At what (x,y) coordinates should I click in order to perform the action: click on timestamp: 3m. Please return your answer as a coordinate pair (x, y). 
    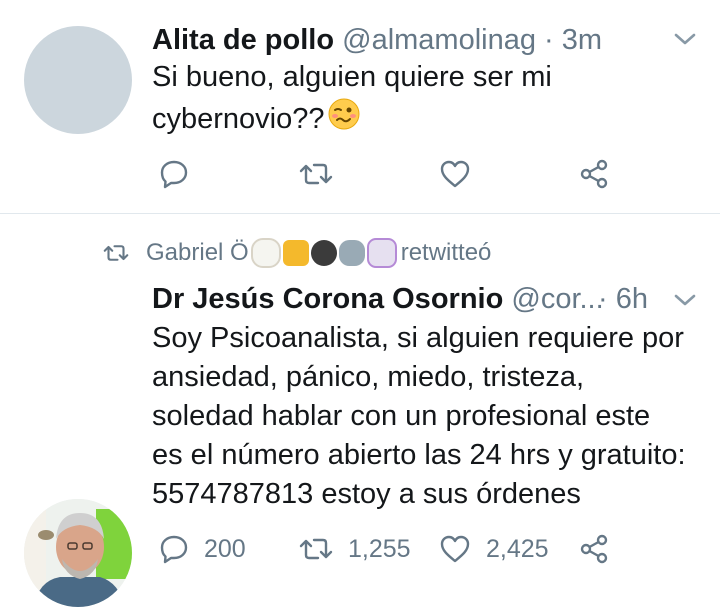
    Looking at the image, I should click on (582, 40).